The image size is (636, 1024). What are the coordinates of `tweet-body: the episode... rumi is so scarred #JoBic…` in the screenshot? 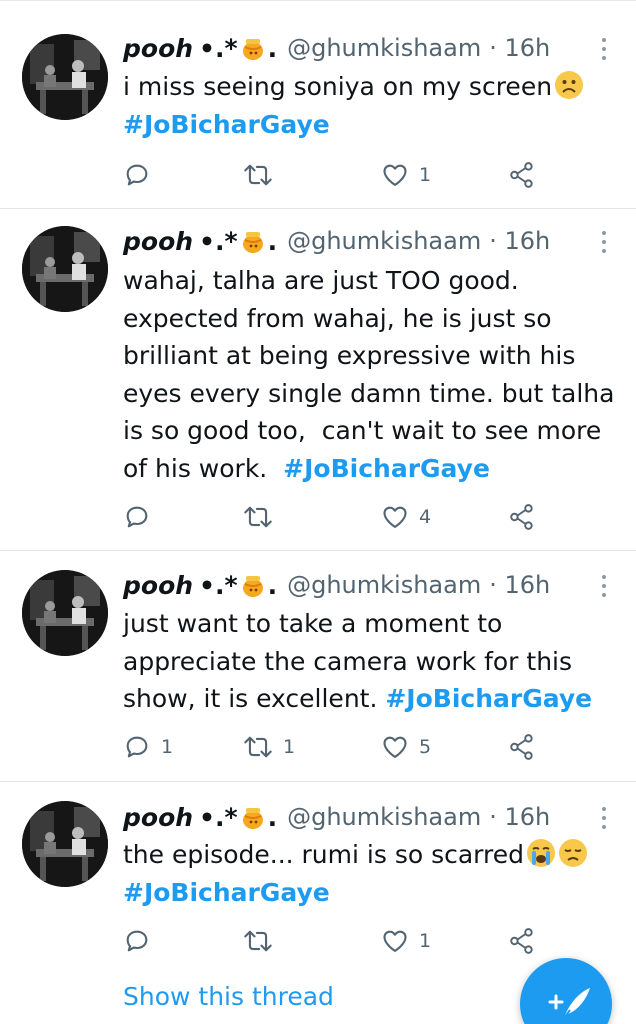 It's located at (373, 873).